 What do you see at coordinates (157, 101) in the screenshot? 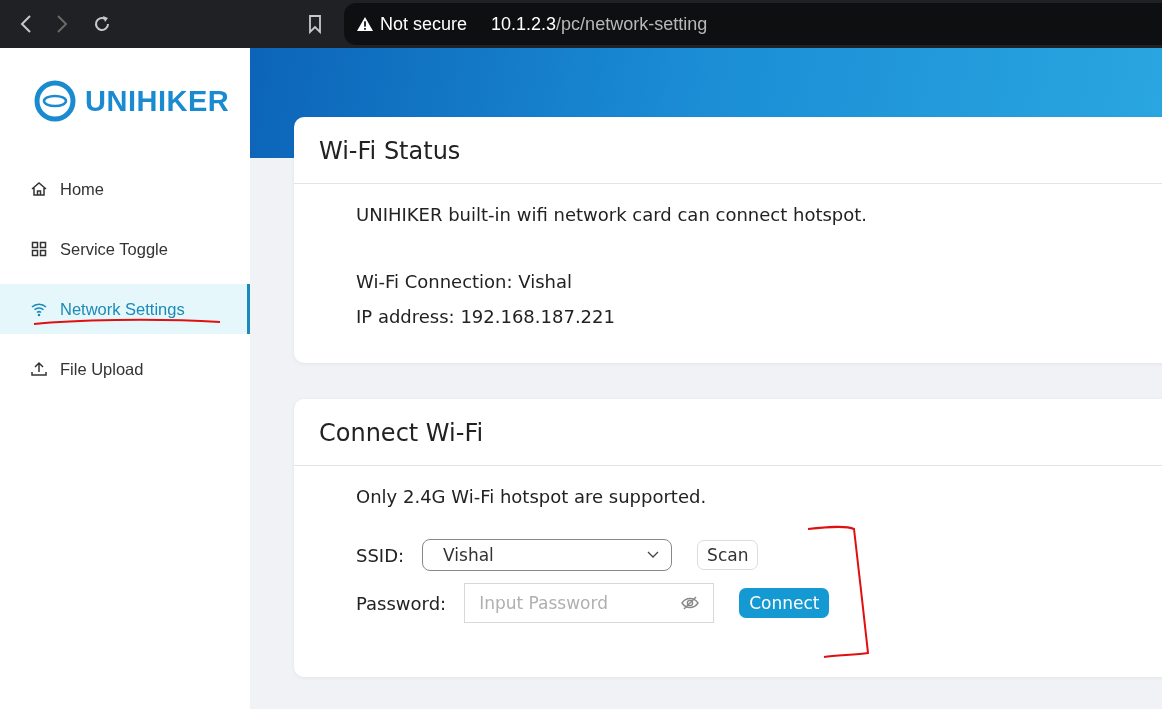
I see `logo-text: UNIHIKER` at bounding box center [157, 101].